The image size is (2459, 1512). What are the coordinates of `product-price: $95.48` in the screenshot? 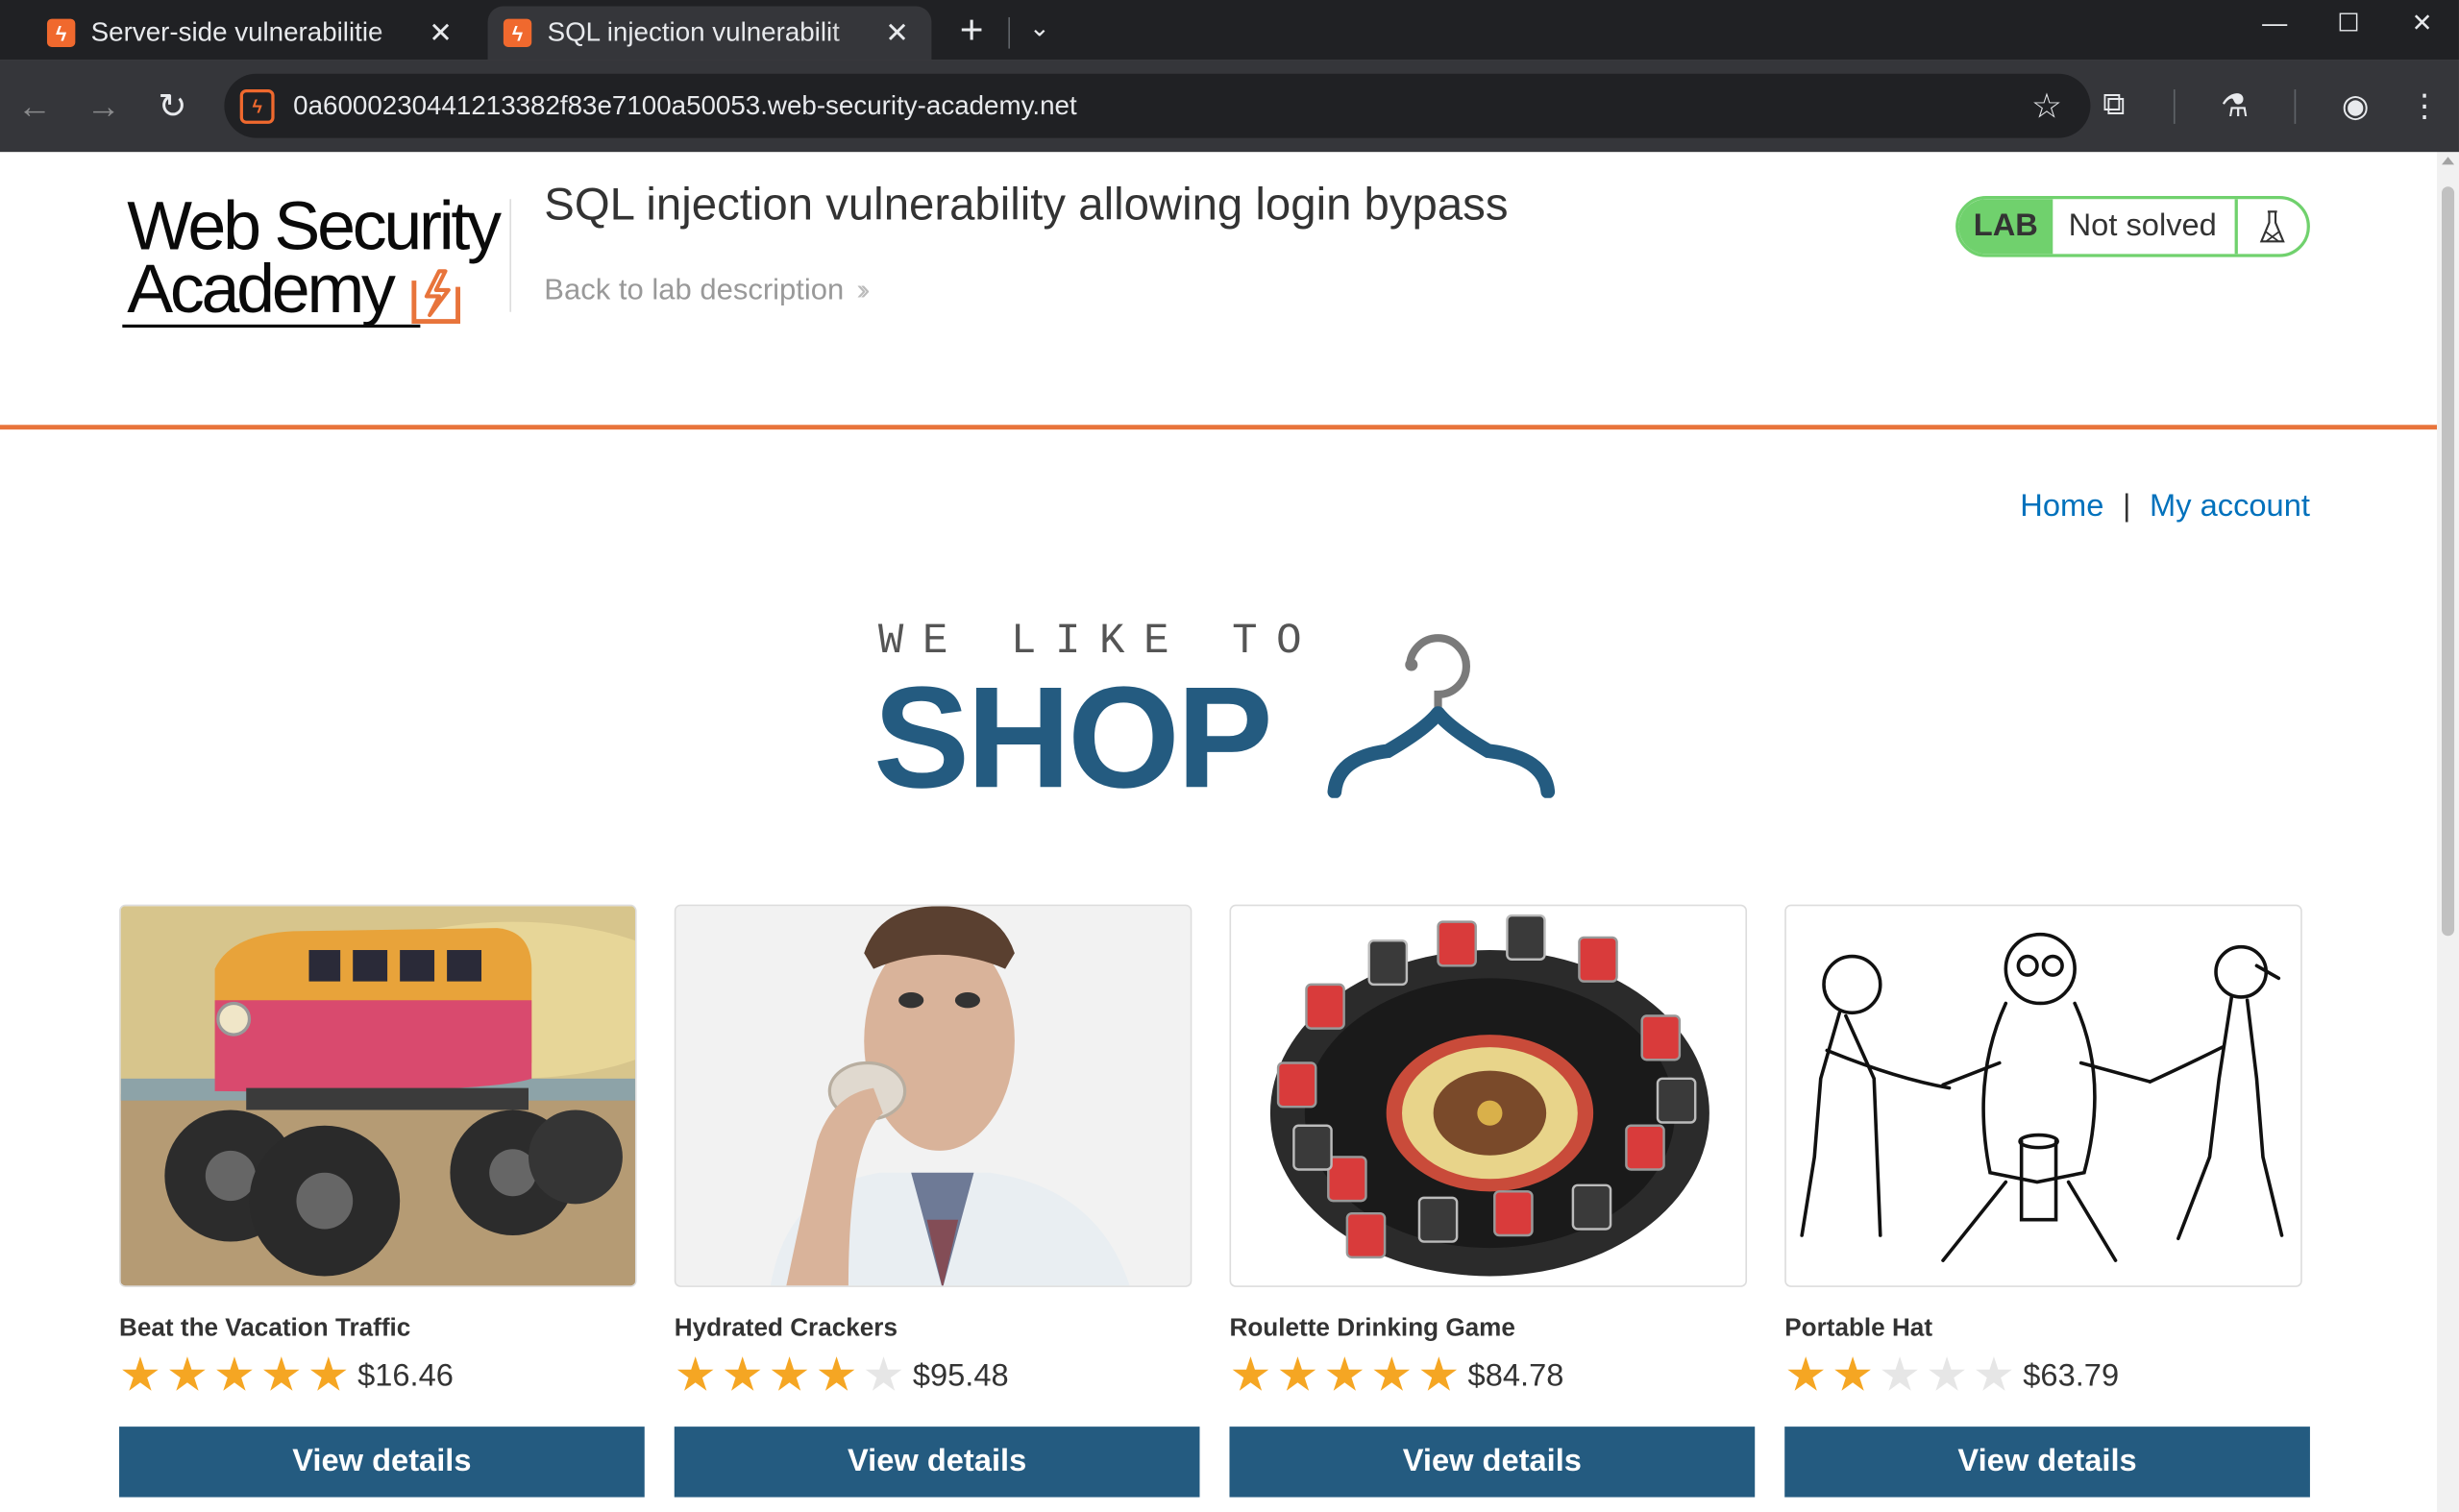 It's located at (960, 1376).